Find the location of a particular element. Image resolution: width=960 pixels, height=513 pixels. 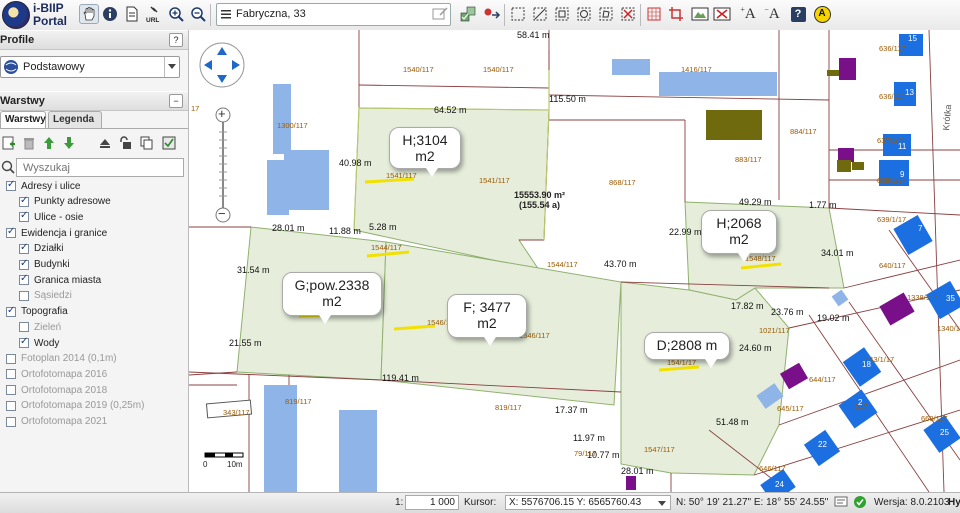

distance-label: 31.54 m is located at coordinates (253, 270).